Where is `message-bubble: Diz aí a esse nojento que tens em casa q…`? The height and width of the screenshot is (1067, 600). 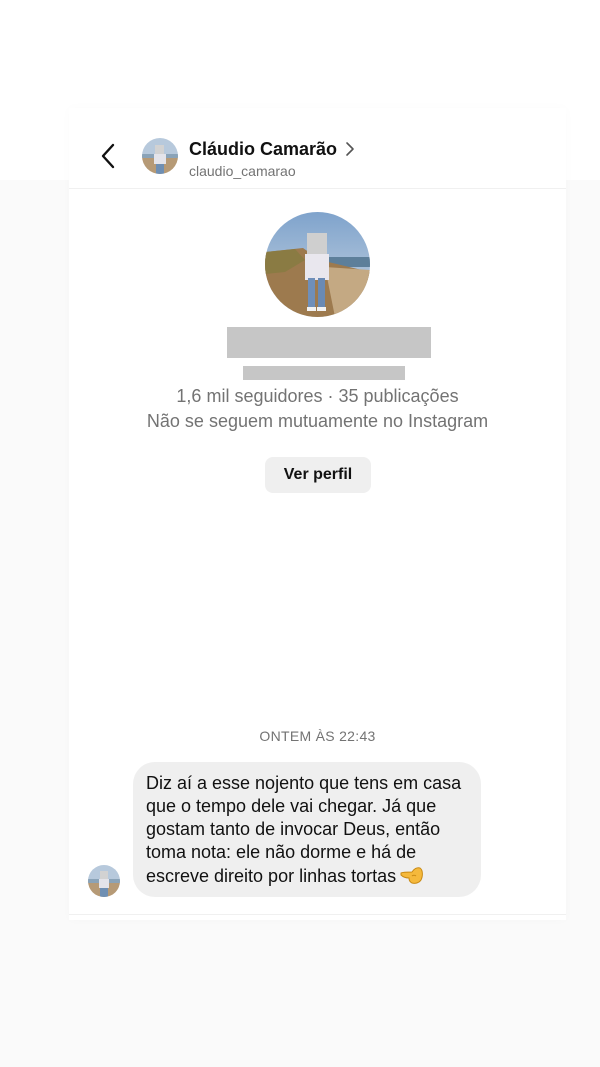 message-bubble: Diz aí a esse nojento que tens em casa q… is located at coordinates (307, 829).